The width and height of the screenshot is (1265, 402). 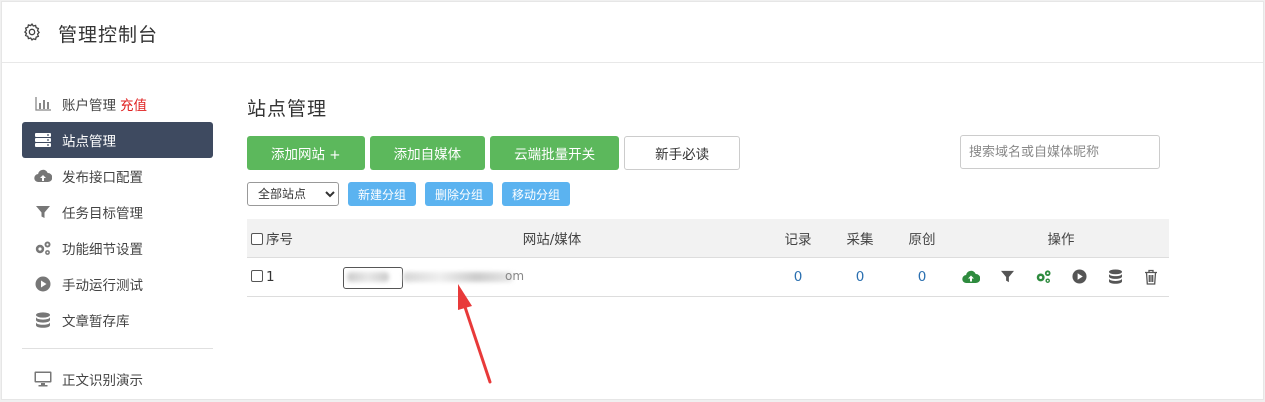 What do you see at coordinates (102, 286) in the screenshot?
I see `sidebar-item-label: 手动运行测试` at bounding box center [102, 286].